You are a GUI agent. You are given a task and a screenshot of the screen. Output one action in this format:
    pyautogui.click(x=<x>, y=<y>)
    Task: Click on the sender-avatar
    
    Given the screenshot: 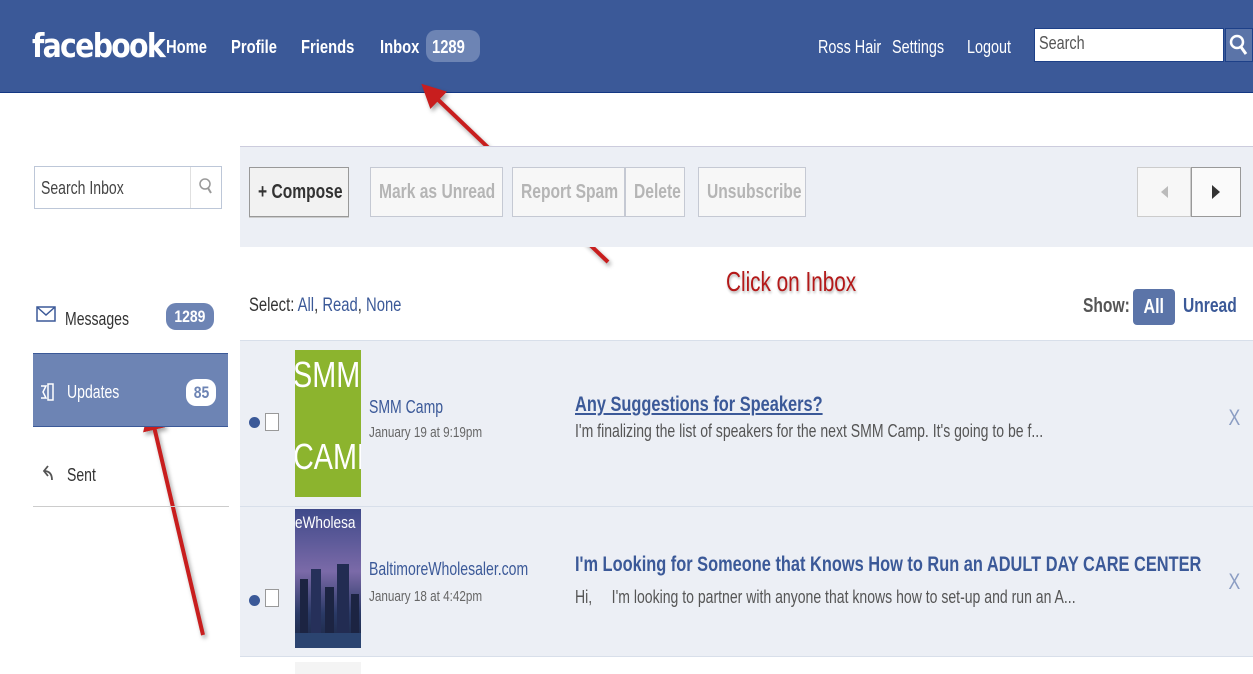 What is the action you would take?
    pyautogui.click(x=328, y=668)
    